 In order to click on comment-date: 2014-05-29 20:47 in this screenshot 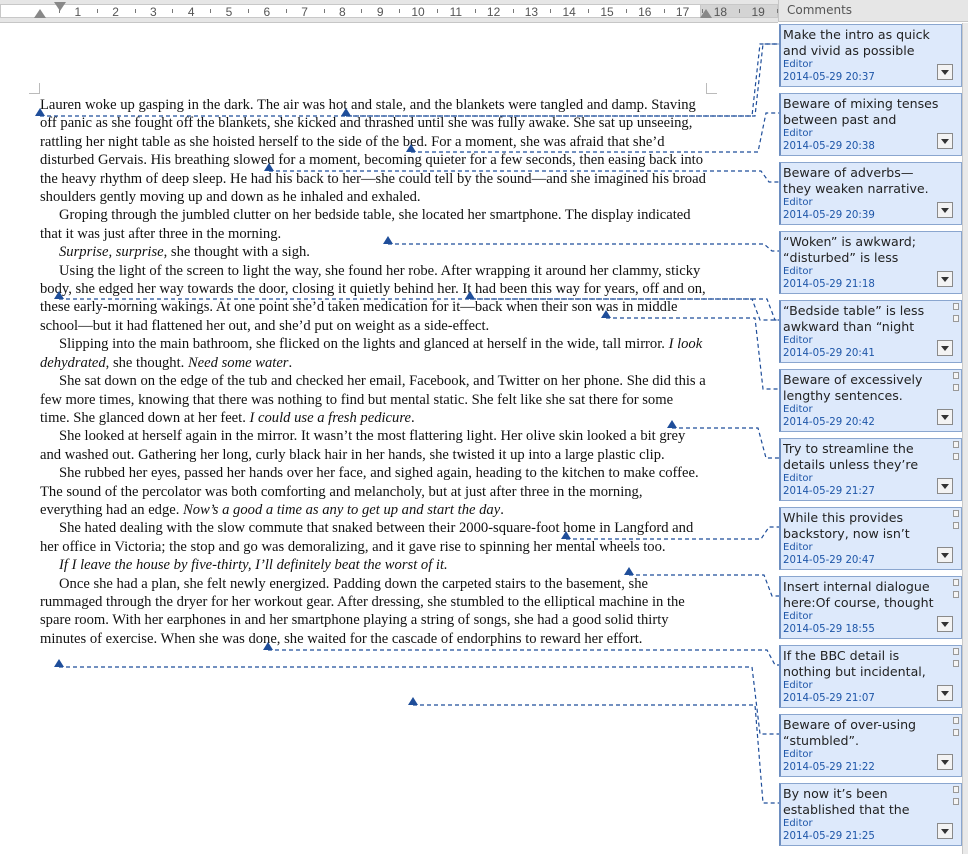, I will do `click(829, 560)`.